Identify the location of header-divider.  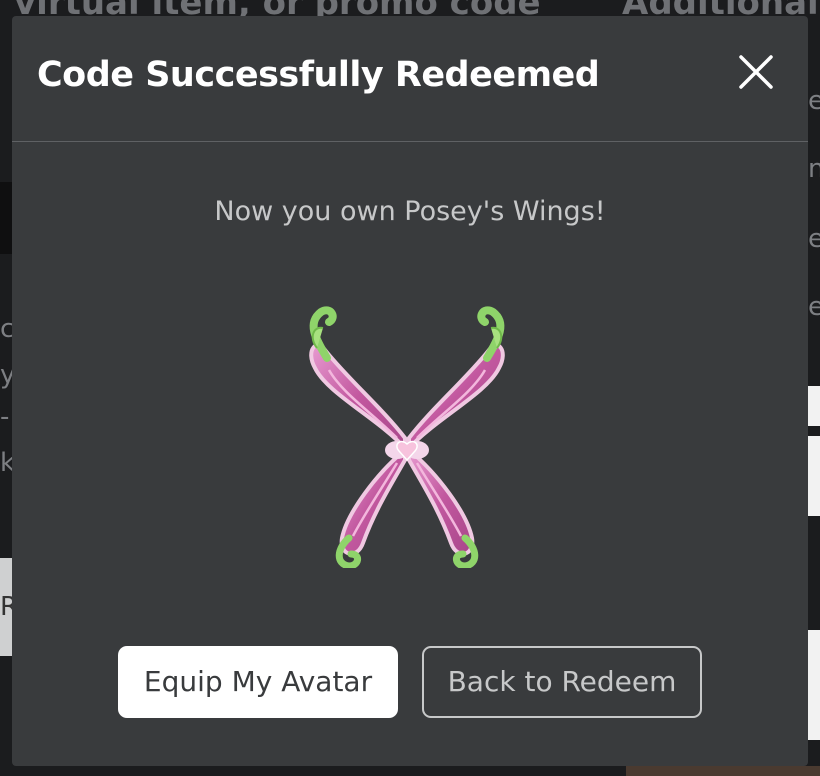
(410, 141).